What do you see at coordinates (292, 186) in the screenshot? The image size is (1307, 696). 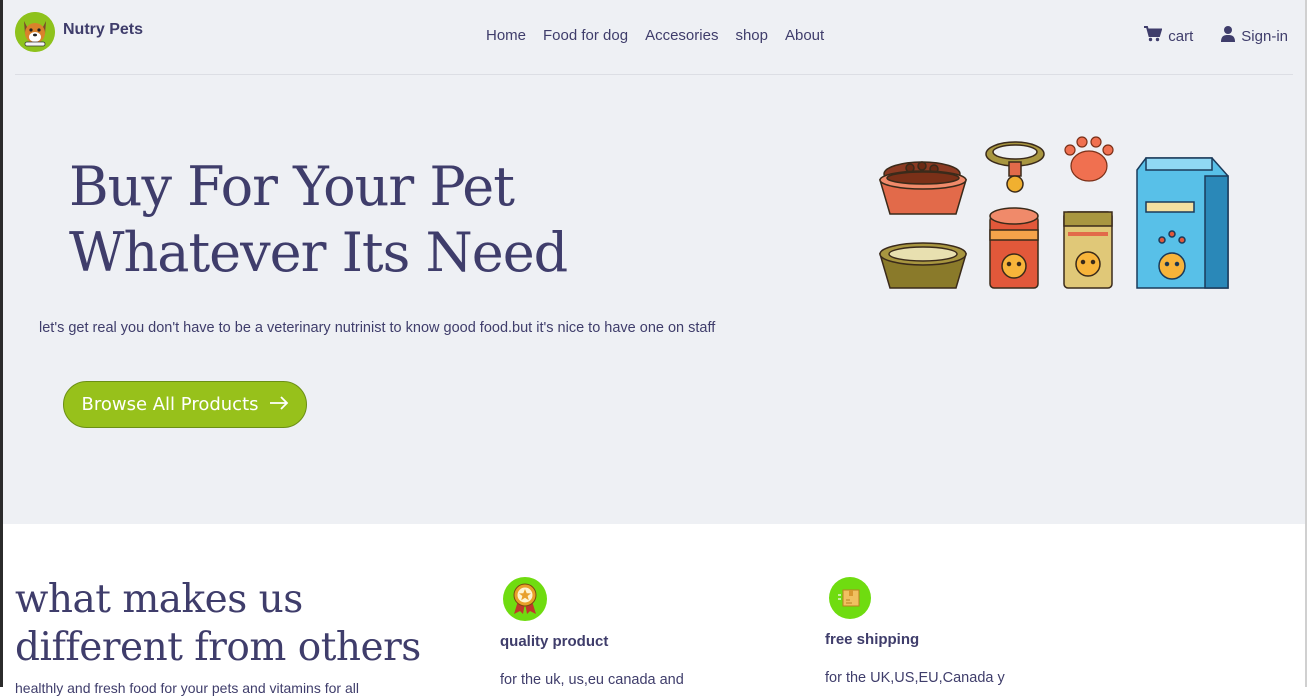 I see `hero-title-line-1: Buy For Your Pet` at bounding box center [292, 186].